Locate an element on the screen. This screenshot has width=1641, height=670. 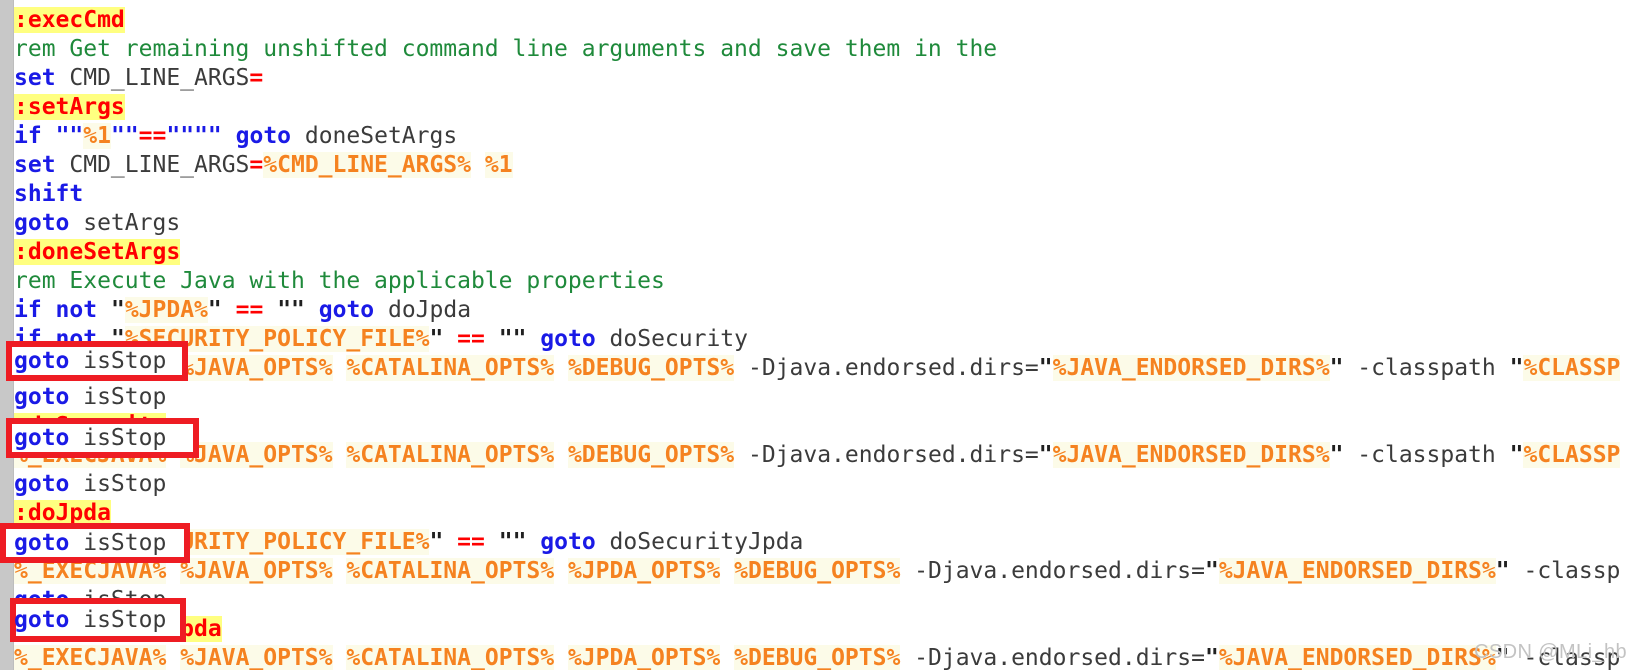
code-token-var: %JPDA% is located at coordinates (166, 310).